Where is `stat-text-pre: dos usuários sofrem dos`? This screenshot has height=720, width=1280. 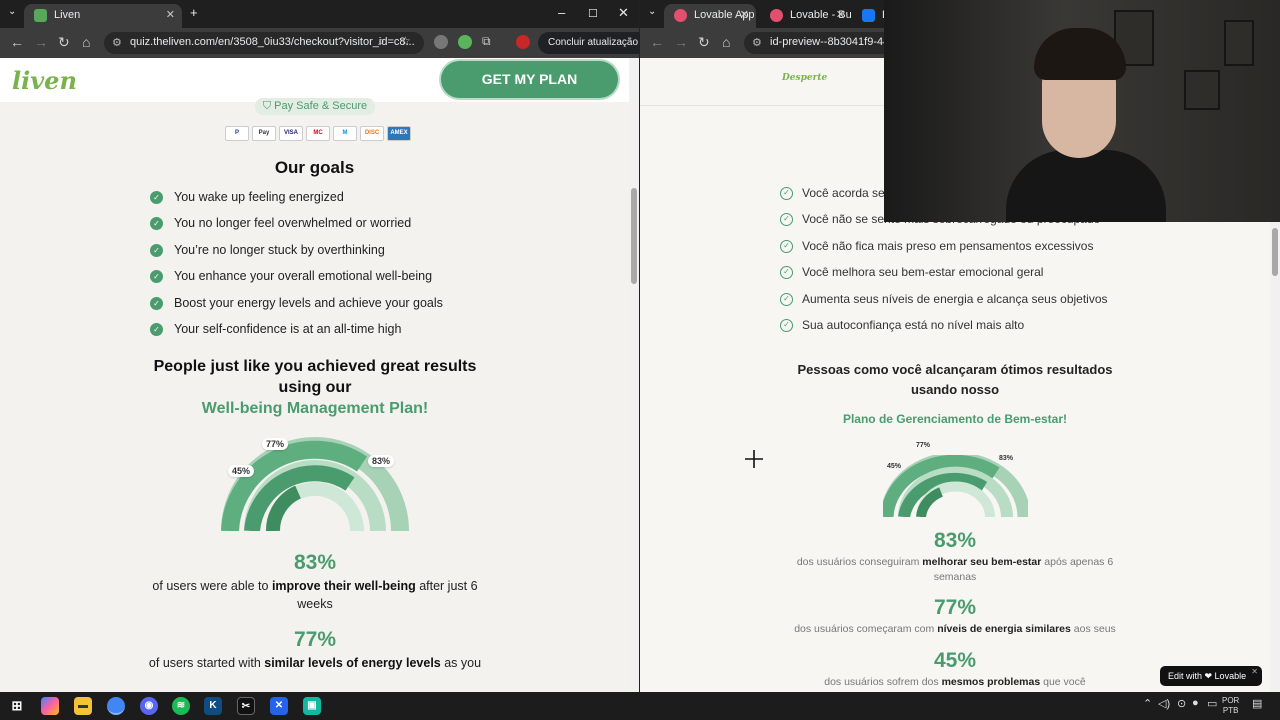 stat-text-pre: dos usuários sofrem dos is located at coordinates (883, 682).